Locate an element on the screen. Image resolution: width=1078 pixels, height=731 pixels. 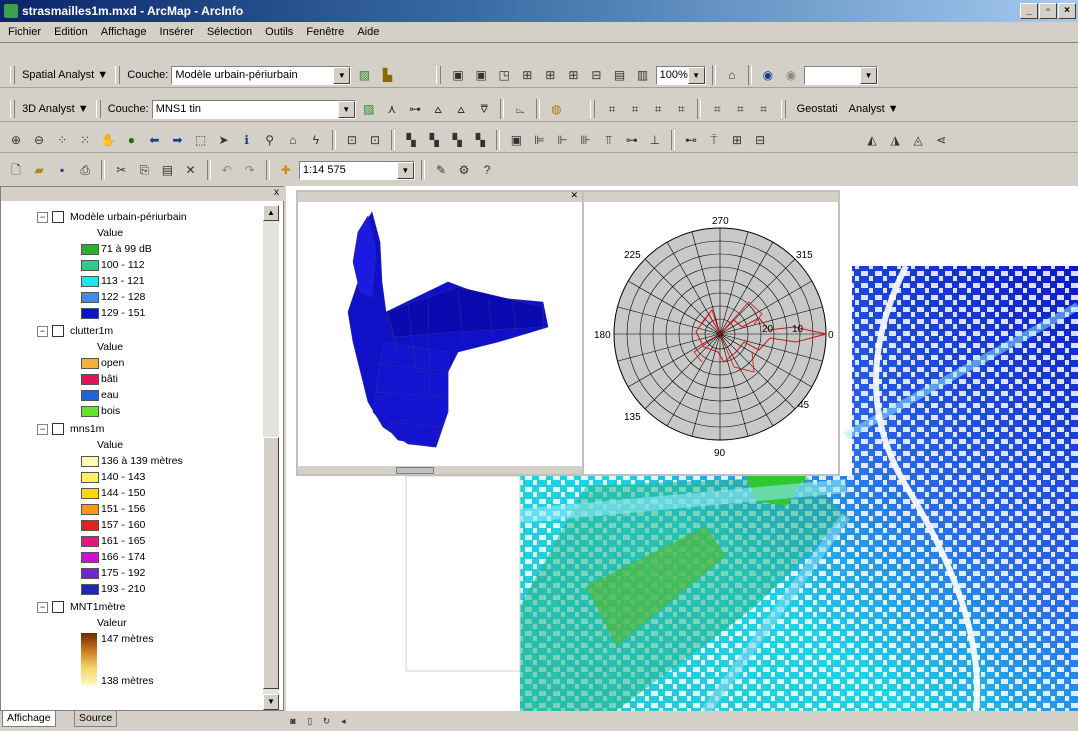
geostat-tool4-icon: ⌗ is located at coordinates (681, 109).